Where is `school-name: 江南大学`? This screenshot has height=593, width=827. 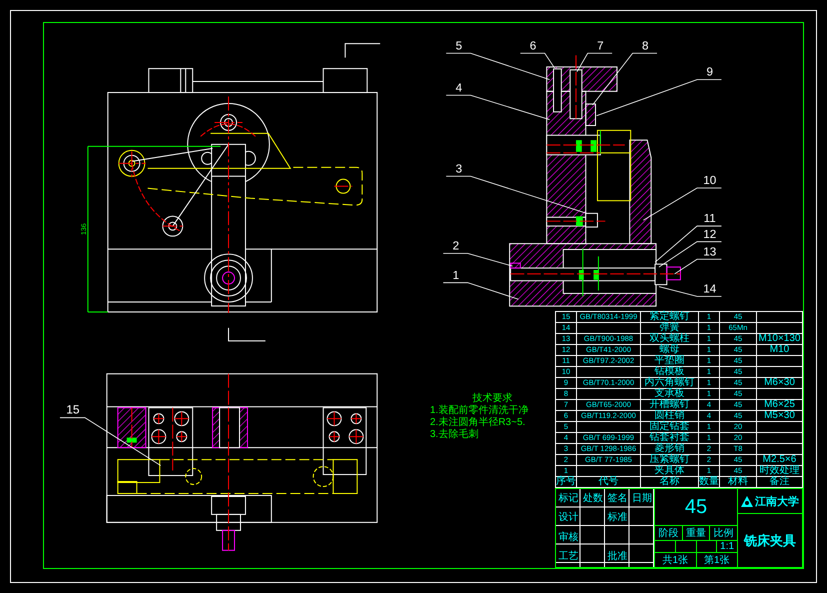
school-name: 江南大学 is located at coordinates (777, 501).